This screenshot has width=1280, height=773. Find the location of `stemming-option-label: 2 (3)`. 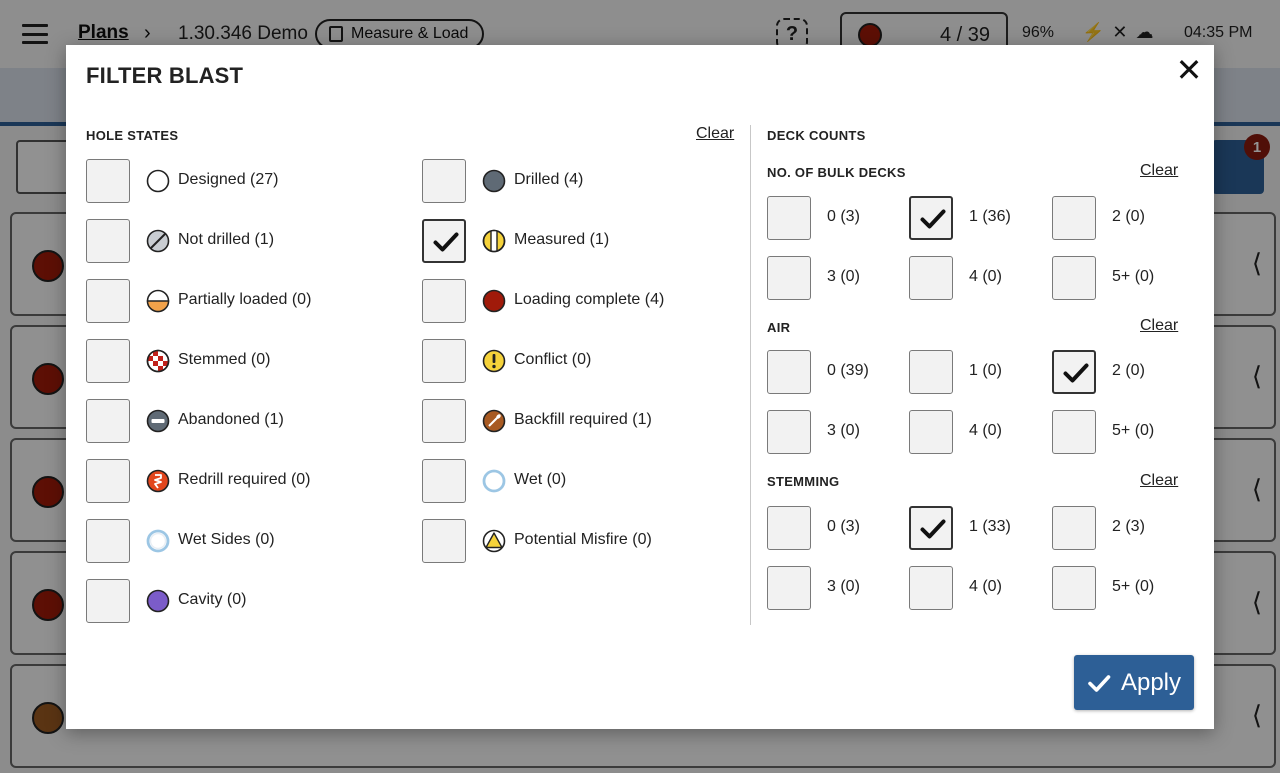

stemming-option-label: 2 (3) is located at coordinates (1128, 526).